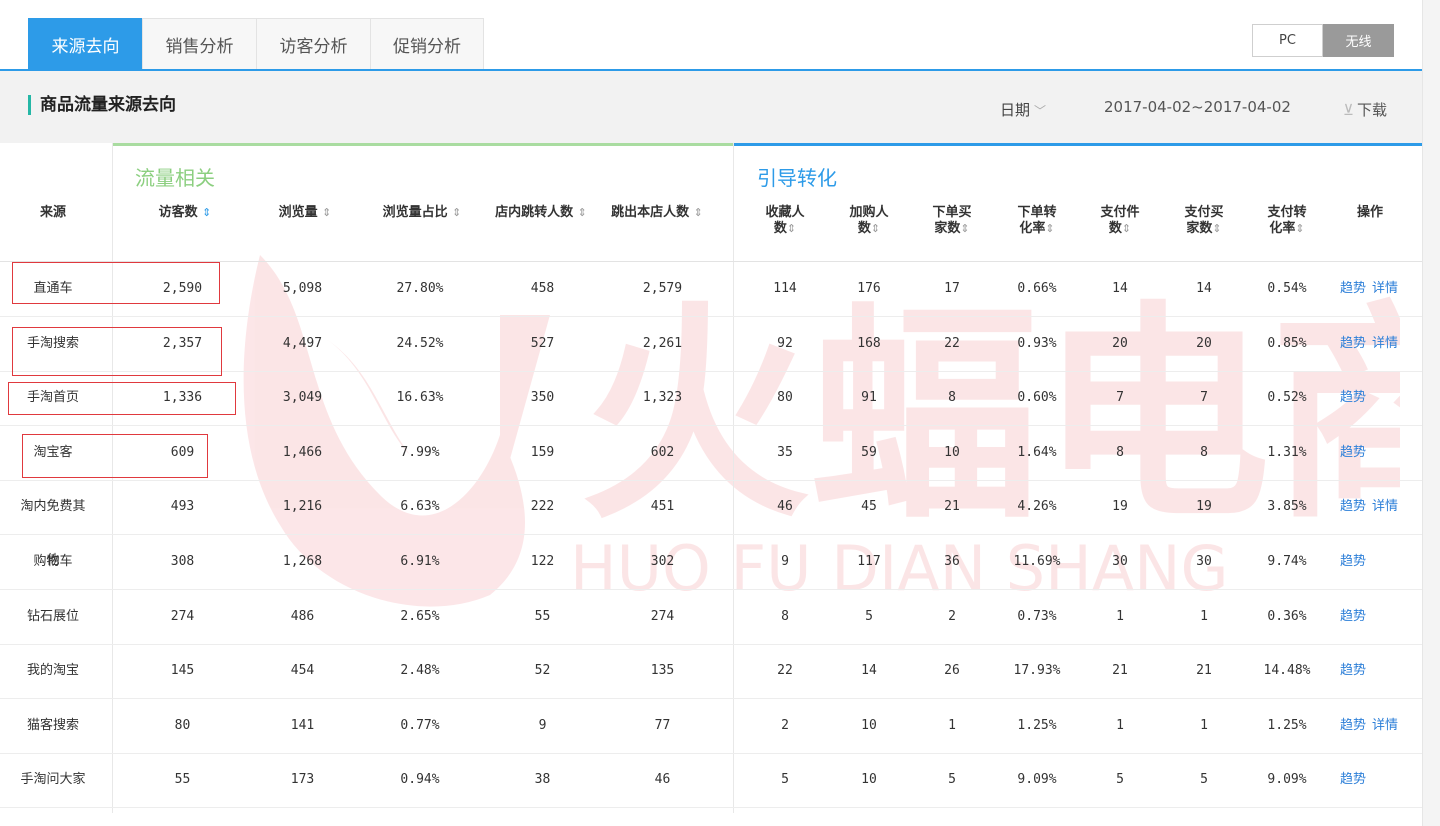  What do you see at coordinates (420, 616) in the screenshot?
I see `cell-pv-share: 2.65%` at bounding box center [420, 616].